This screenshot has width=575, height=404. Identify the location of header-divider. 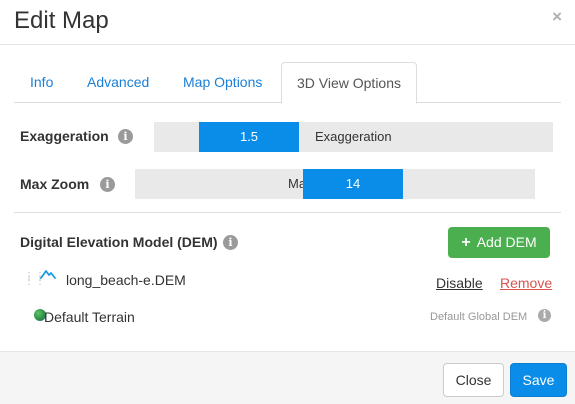
(287, 44).